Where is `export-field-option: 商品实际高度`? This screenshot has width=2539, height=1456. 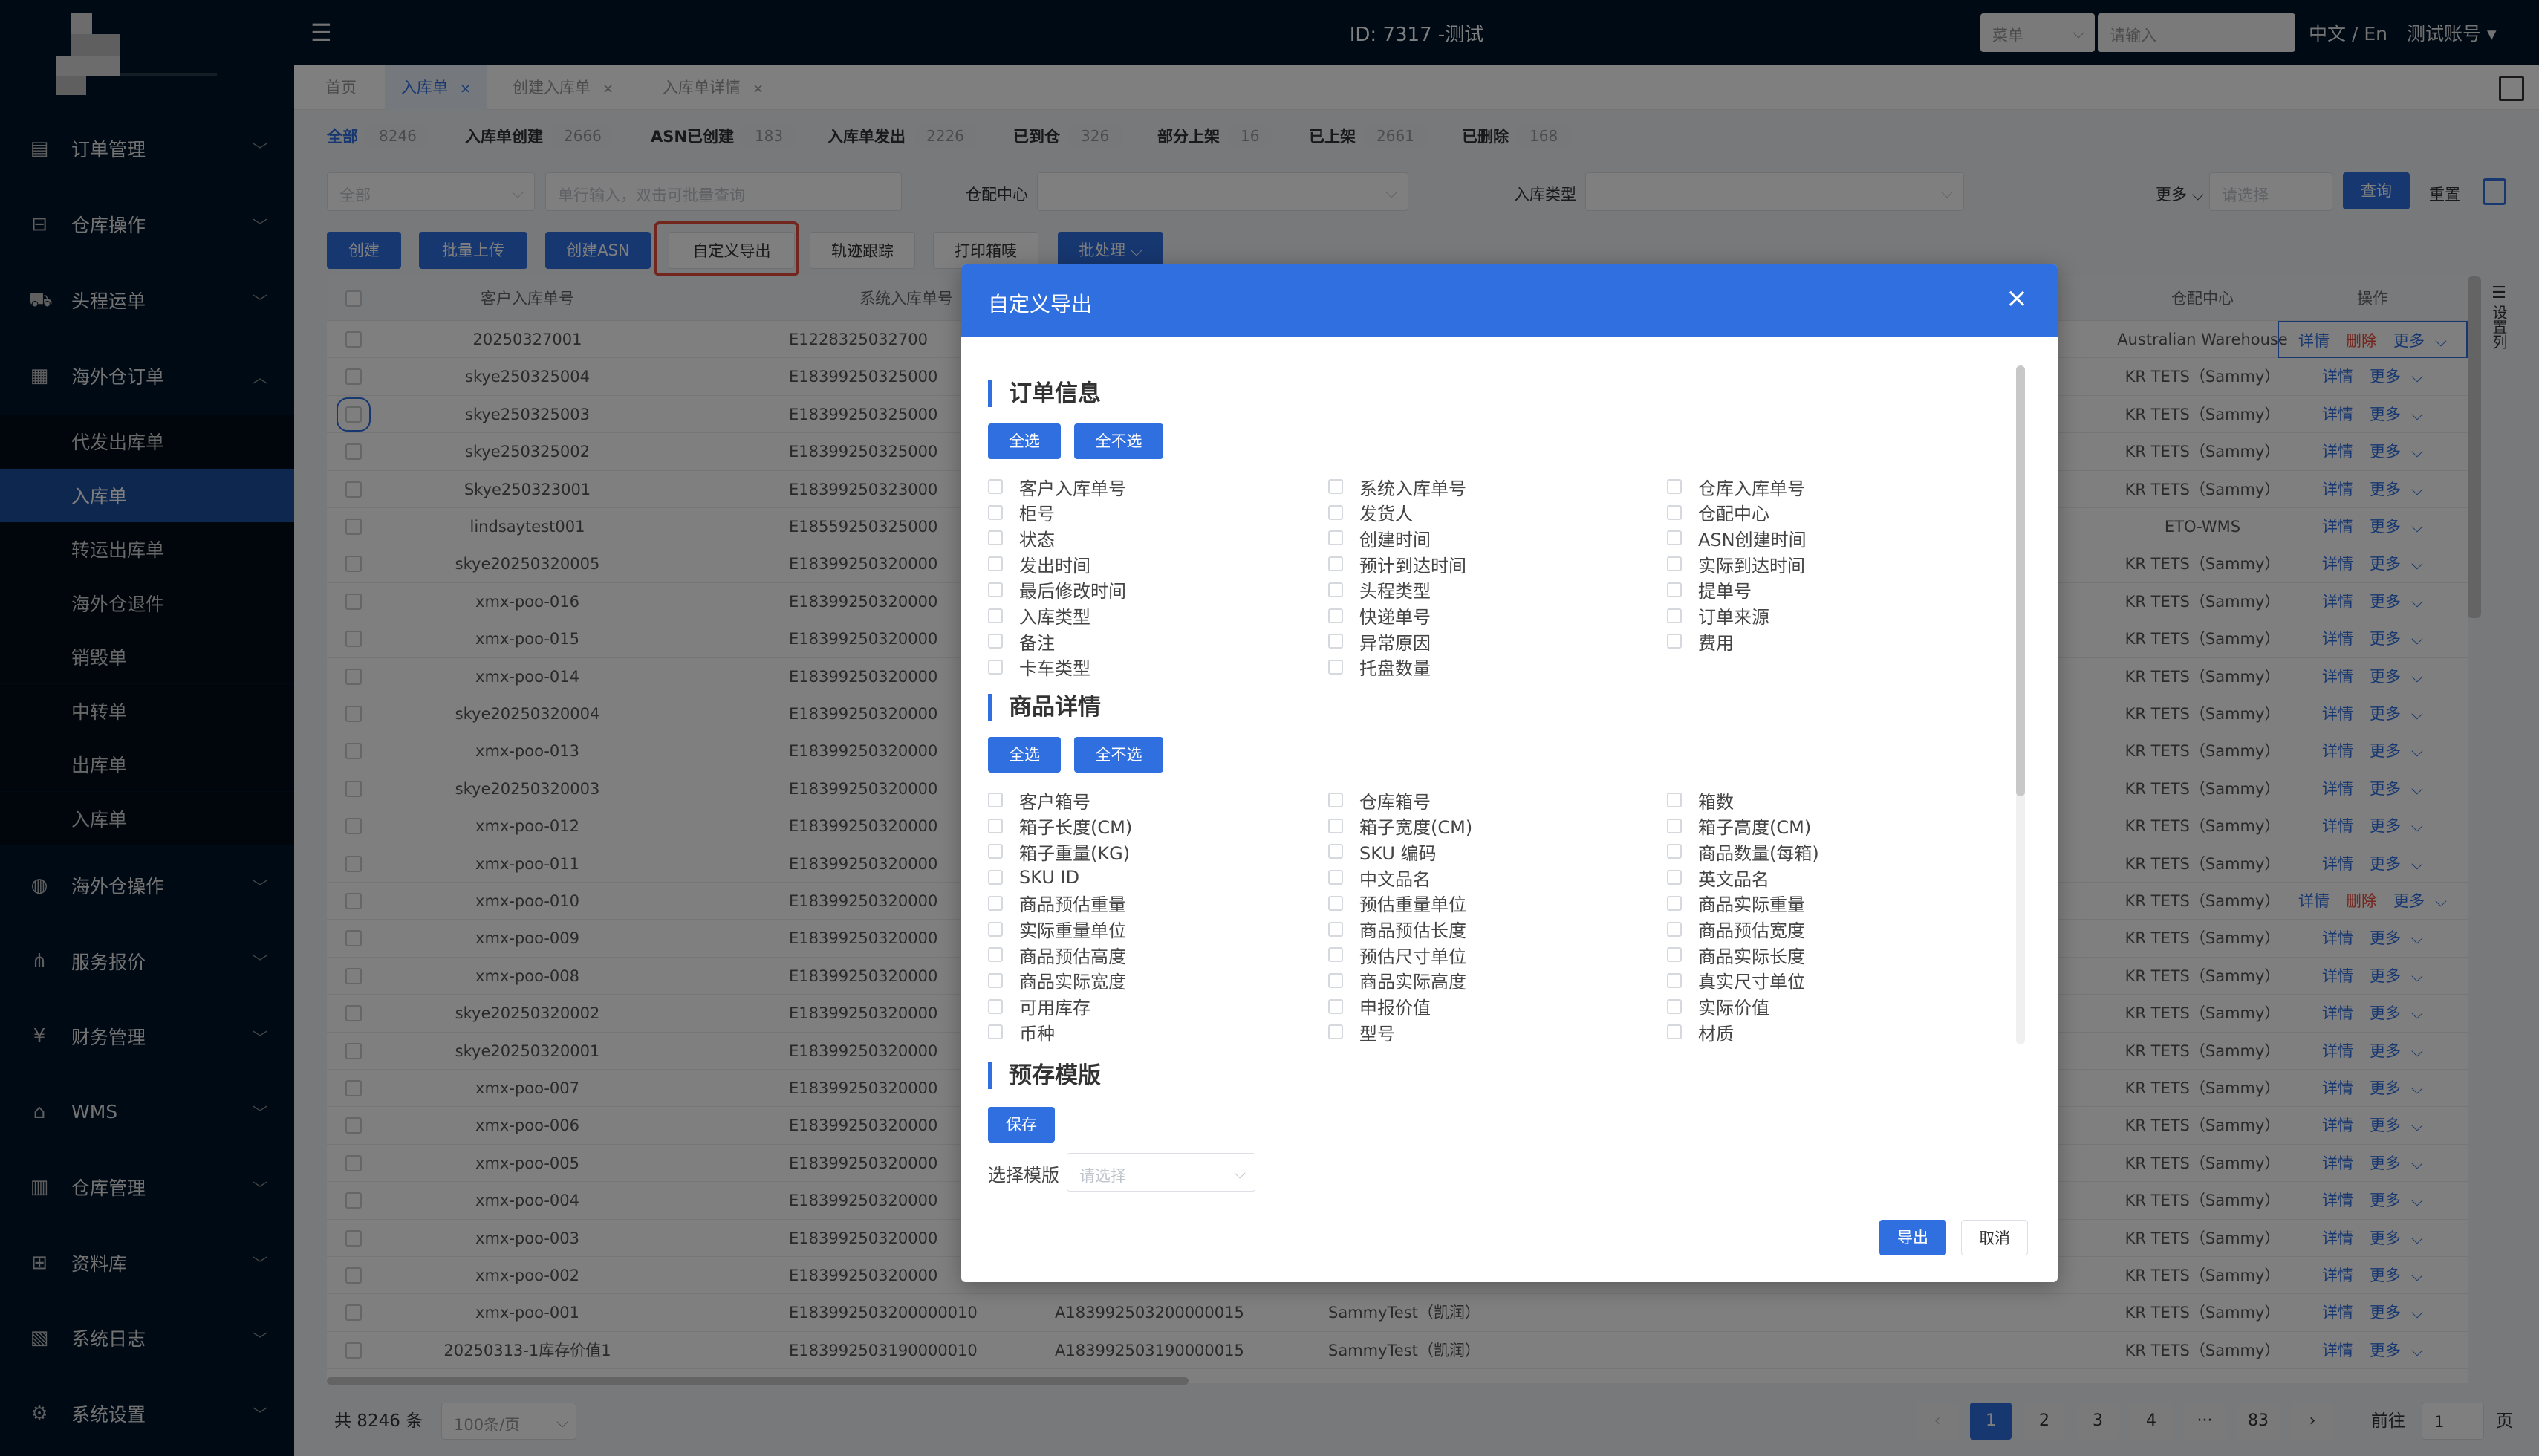 export-field-option: 商品实际高度 is located at coordinates (1397, 981).